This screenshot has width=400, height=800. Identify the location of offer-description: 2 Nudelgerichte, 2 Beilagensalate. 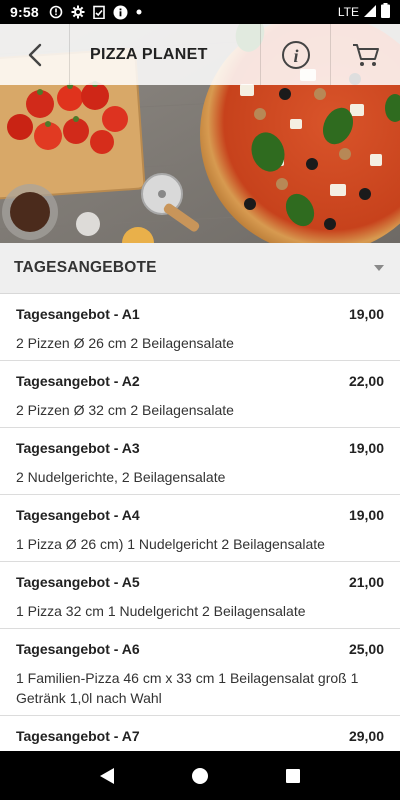
(121, 477).